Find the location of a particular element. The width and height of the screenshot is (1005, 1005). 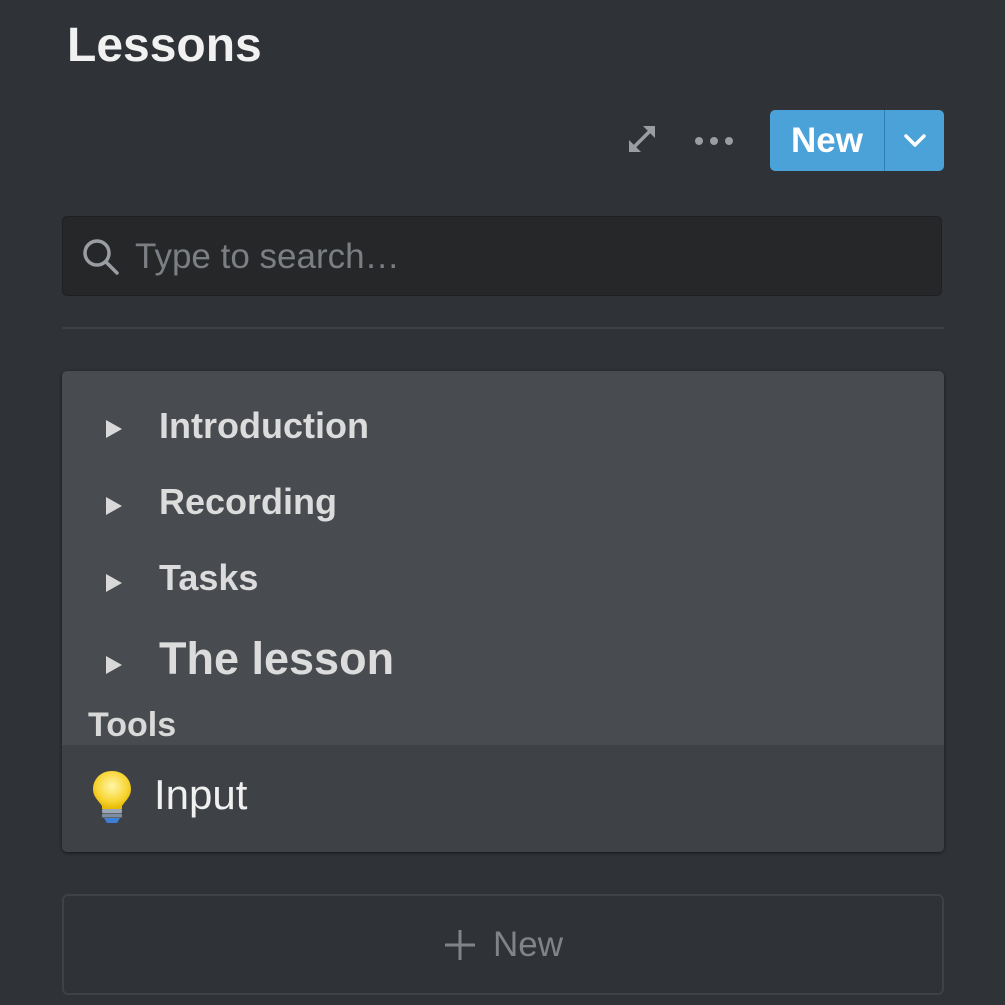

expand-arrows-icon is located at coordinates (642, 139).